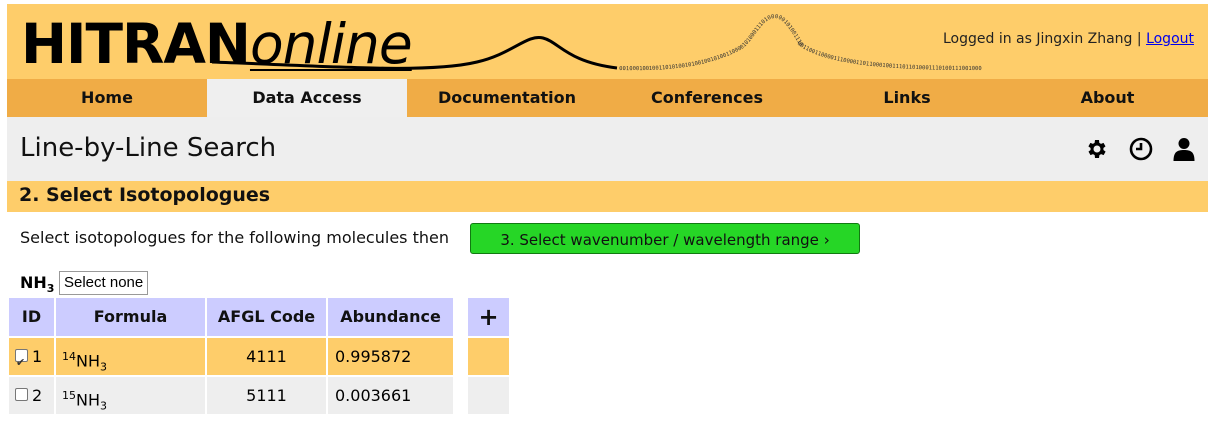 The width and height of the screenshot is (1211, 425). Describe the element at coordinates (31, 395) in the screenshot. I see `table-row-2-id: 2` at that location.